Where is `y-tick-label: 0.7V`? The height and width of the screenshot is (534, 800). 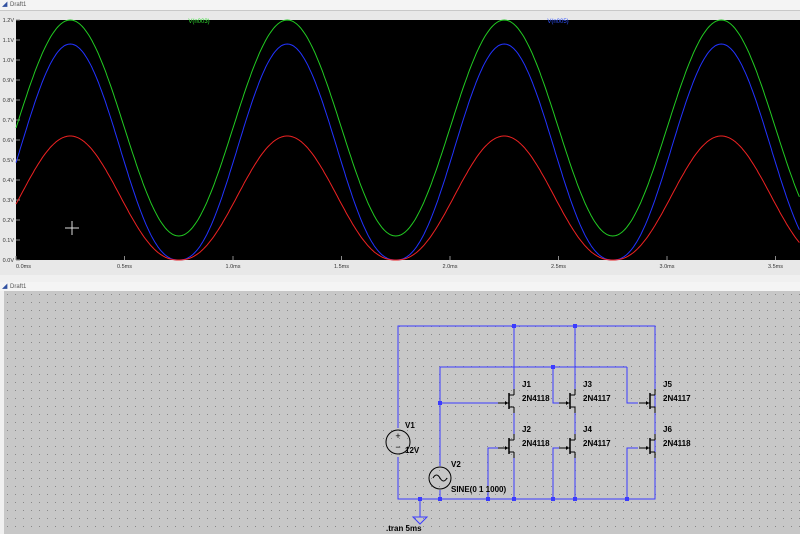
y-tick-label: 0.7V is located at coordinates (9, 121).